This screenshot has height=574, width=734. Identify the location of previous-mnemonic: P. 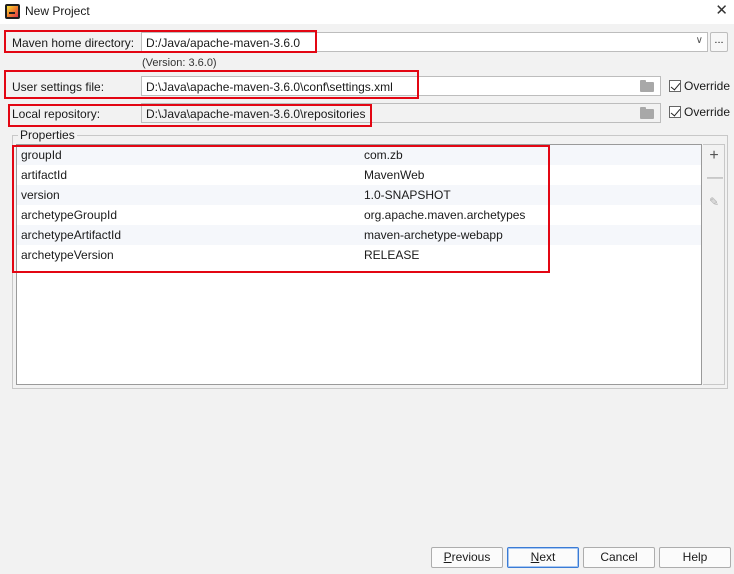
(447, 557).